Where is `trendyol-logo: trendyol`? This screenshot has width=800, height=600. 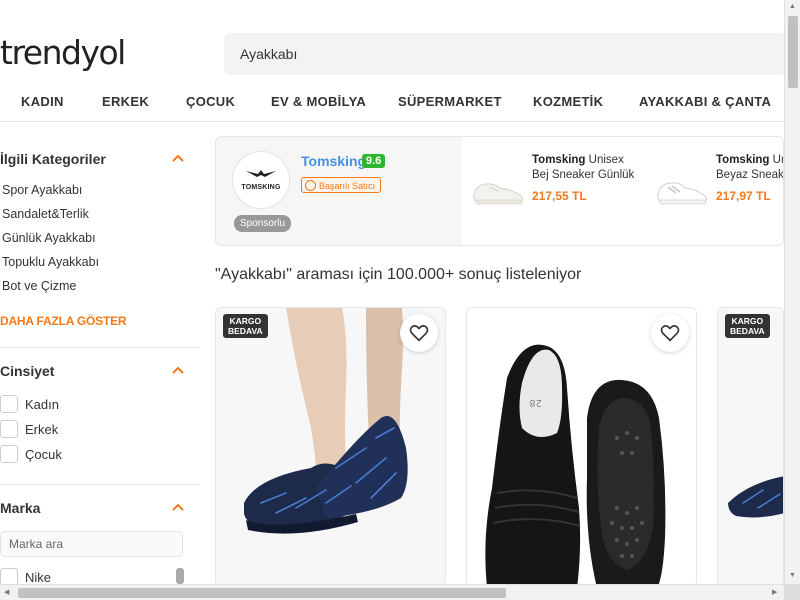
trendyol-logo: trendyol is located at coordinates (63, 52).